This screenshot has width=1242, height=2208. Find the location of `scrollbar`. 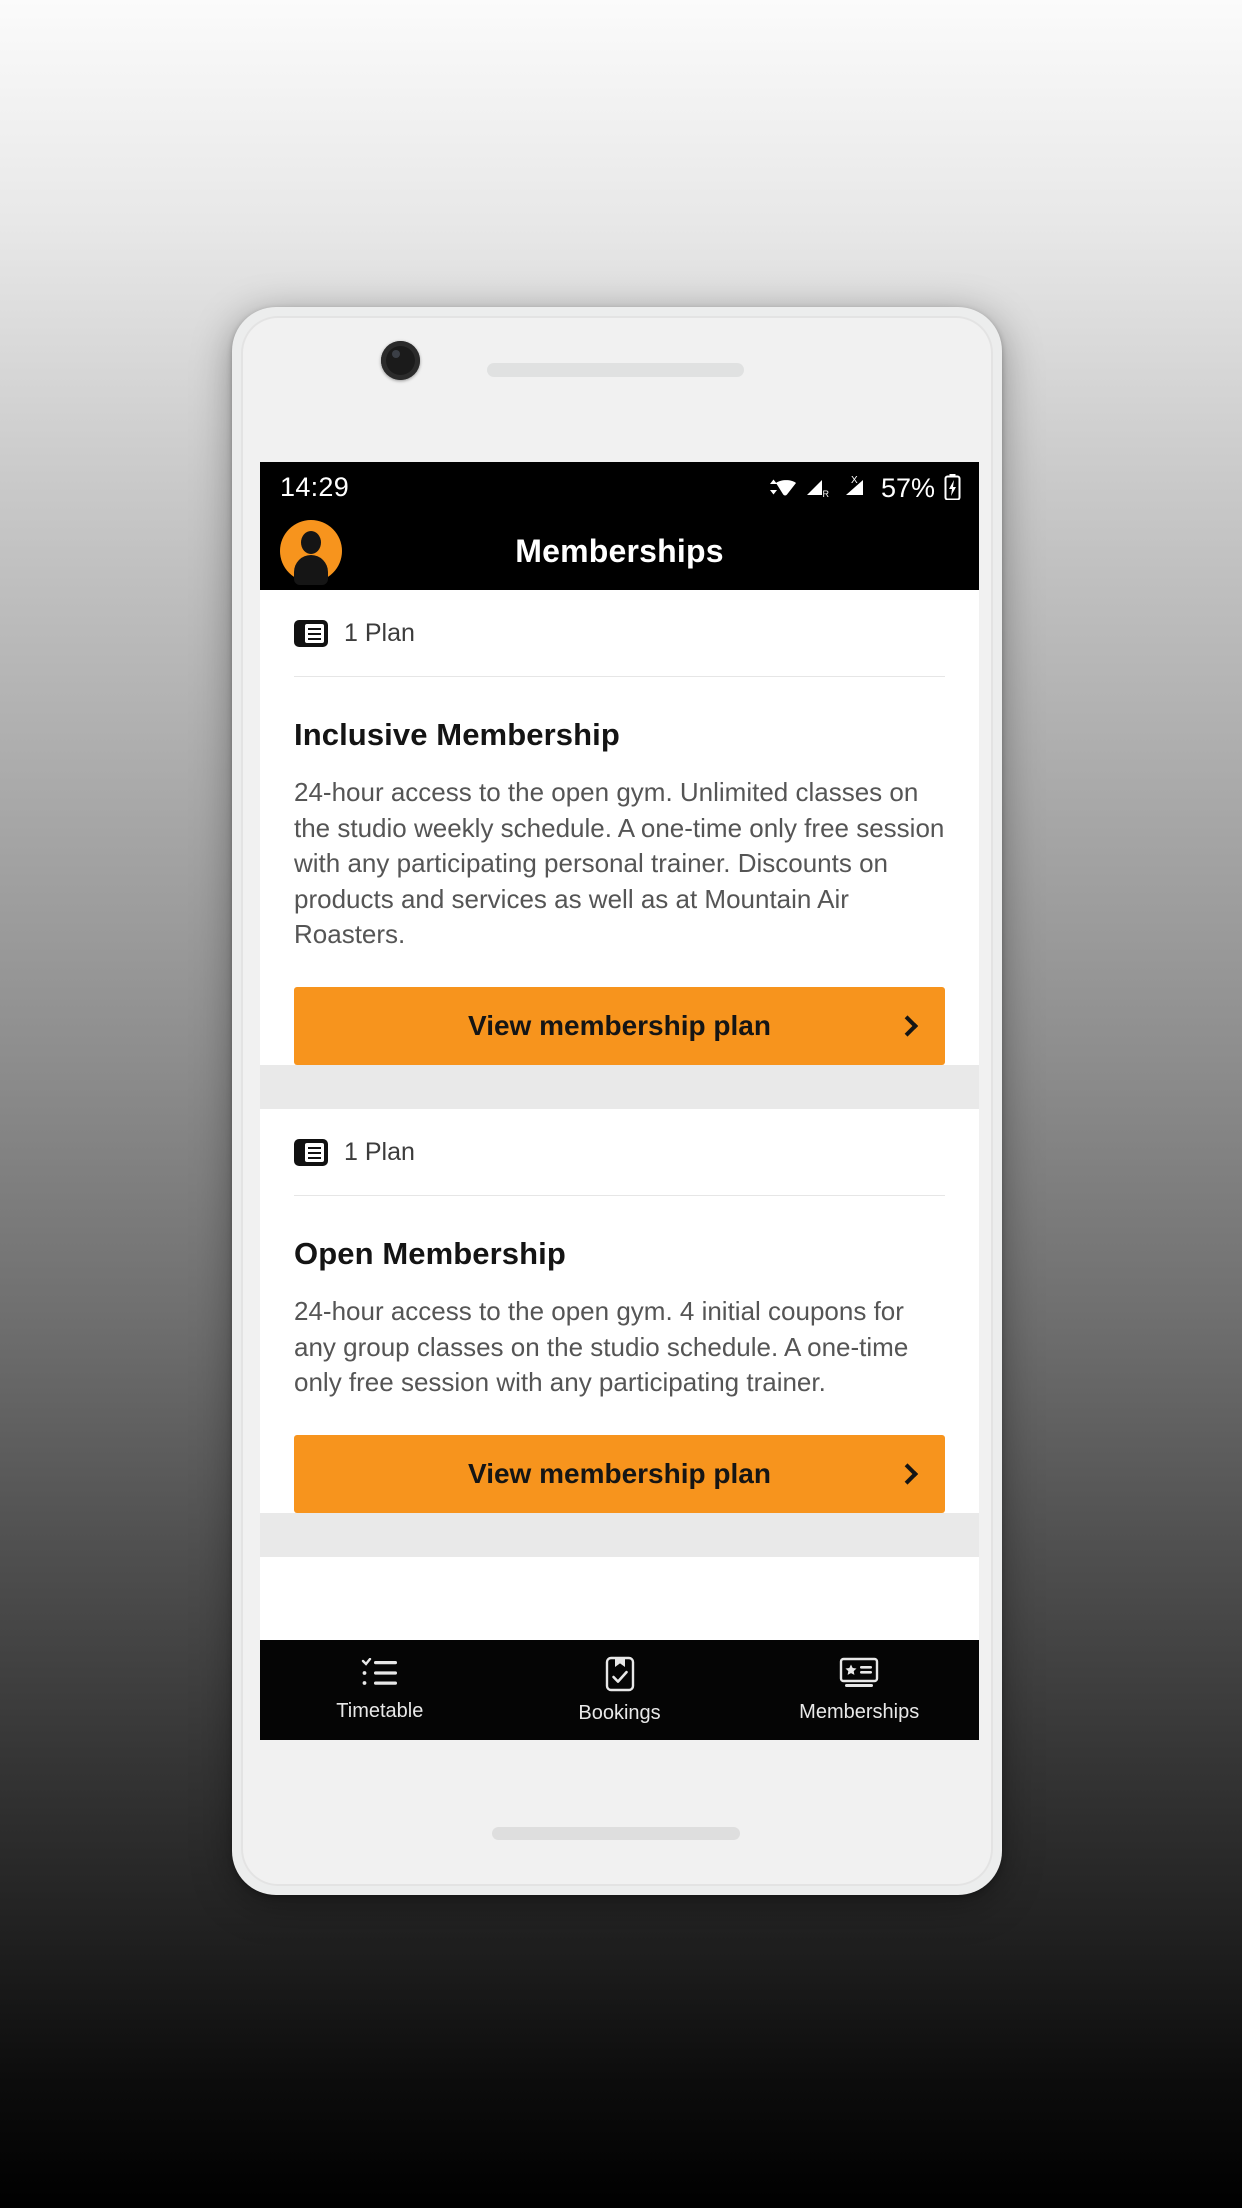

scrollbar is located at coordinates (976, 1165).